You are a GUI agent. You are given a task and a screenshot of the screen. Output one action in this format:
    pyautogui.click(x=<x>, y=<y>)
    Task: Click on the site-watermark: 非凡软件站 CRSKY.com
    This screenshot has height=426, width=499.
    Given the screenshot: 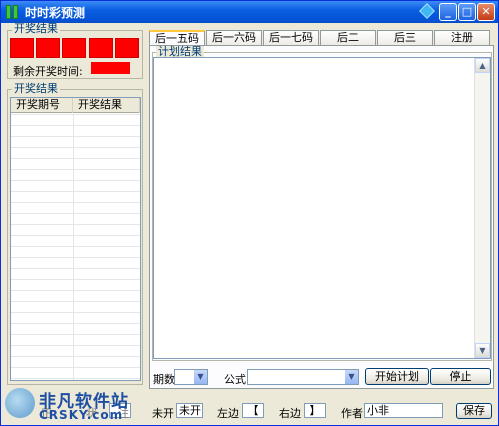 What is the action you would take?
    pyautogui.click(x=67, y=405)
    